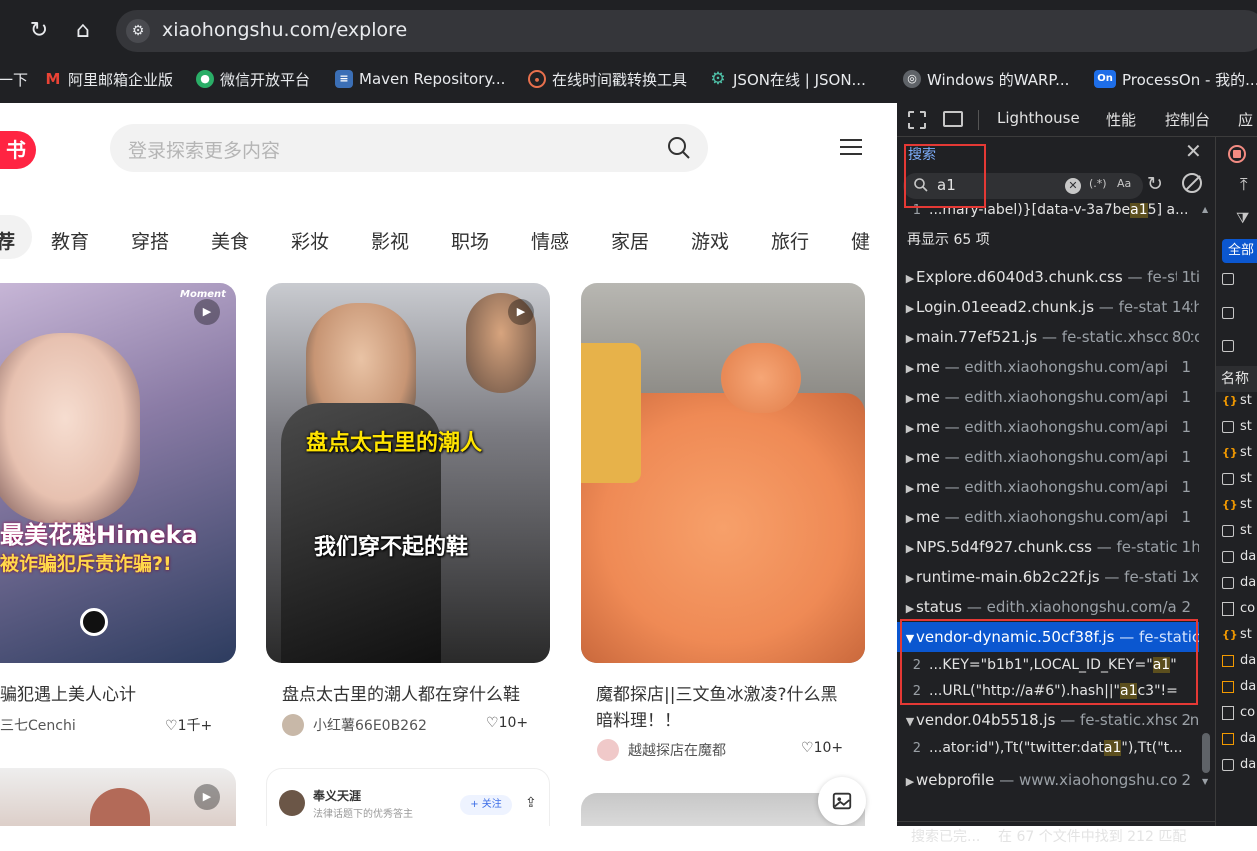 This screenshot has width=1257, height=851. Describe the element at coordinates (1192, 183) in the screenshot. I see `cancel-search-icon` at that location.